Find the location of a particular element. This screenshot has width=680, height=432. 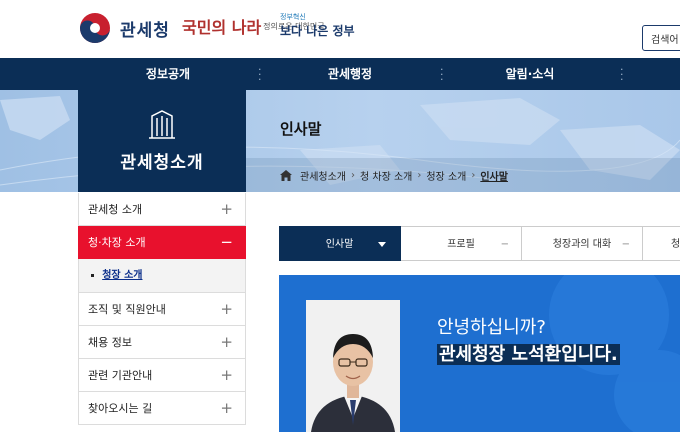

caret-down-icon is located at coordinates (382, 244).